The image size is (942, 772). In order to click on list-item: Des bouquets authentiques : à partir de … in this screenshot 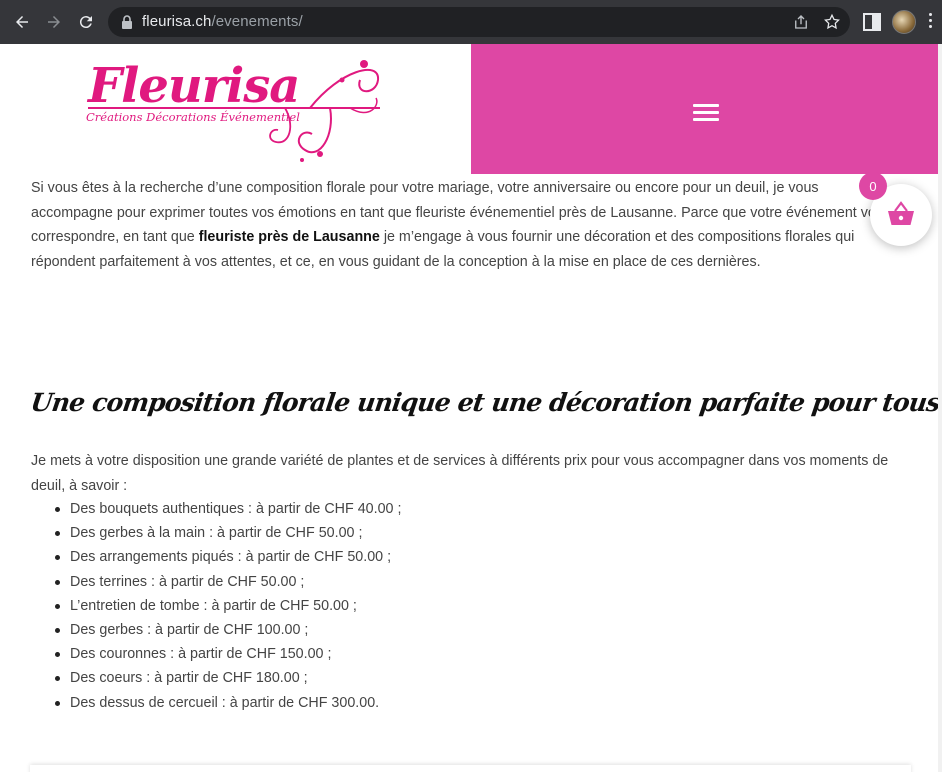, I will do `click(227, 509)`.